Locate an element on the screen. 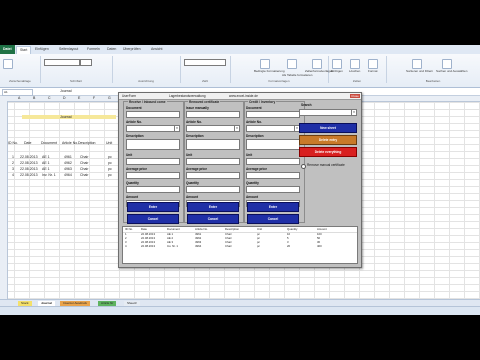 This screenshot has height=360, width=480. format-cells-button: Format is located at coordinates (373, 71).